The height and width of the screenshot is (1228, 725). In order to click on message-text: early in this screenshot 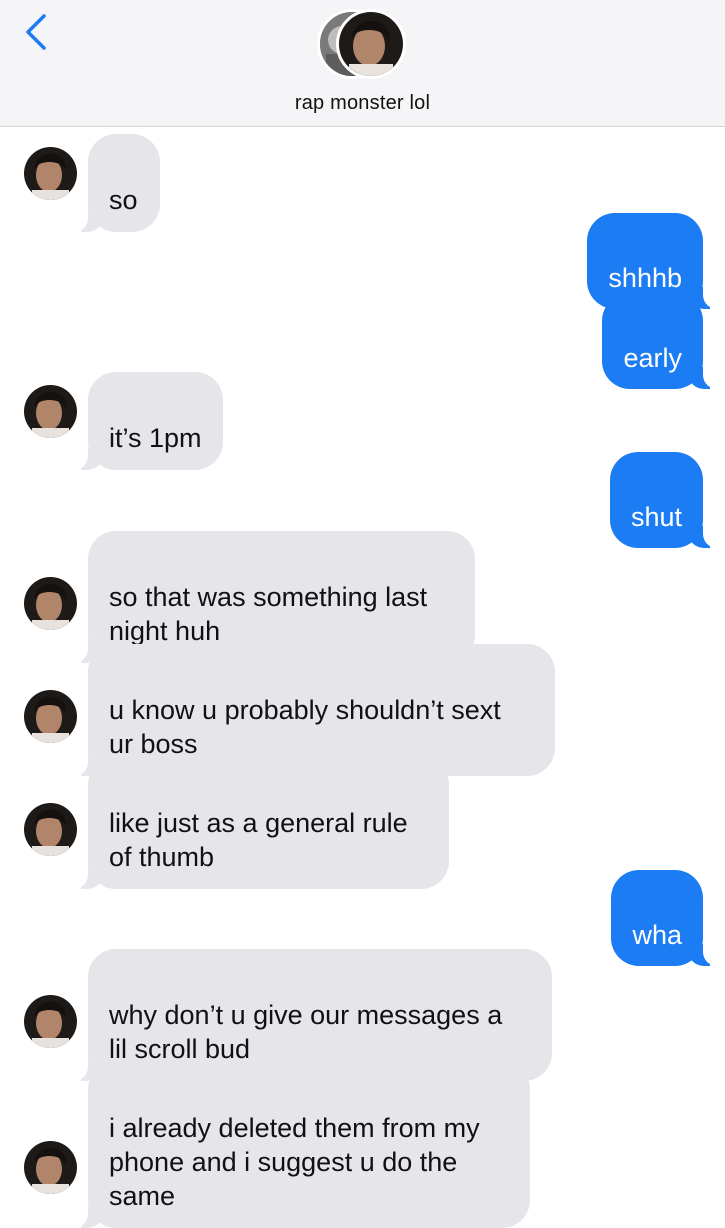, I will do `click(652, 358)`.